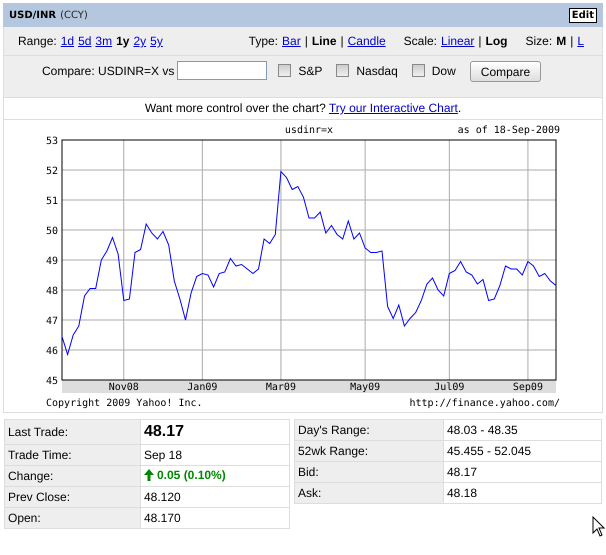  I want to click on compare-button: Compare, so click(506, 71).